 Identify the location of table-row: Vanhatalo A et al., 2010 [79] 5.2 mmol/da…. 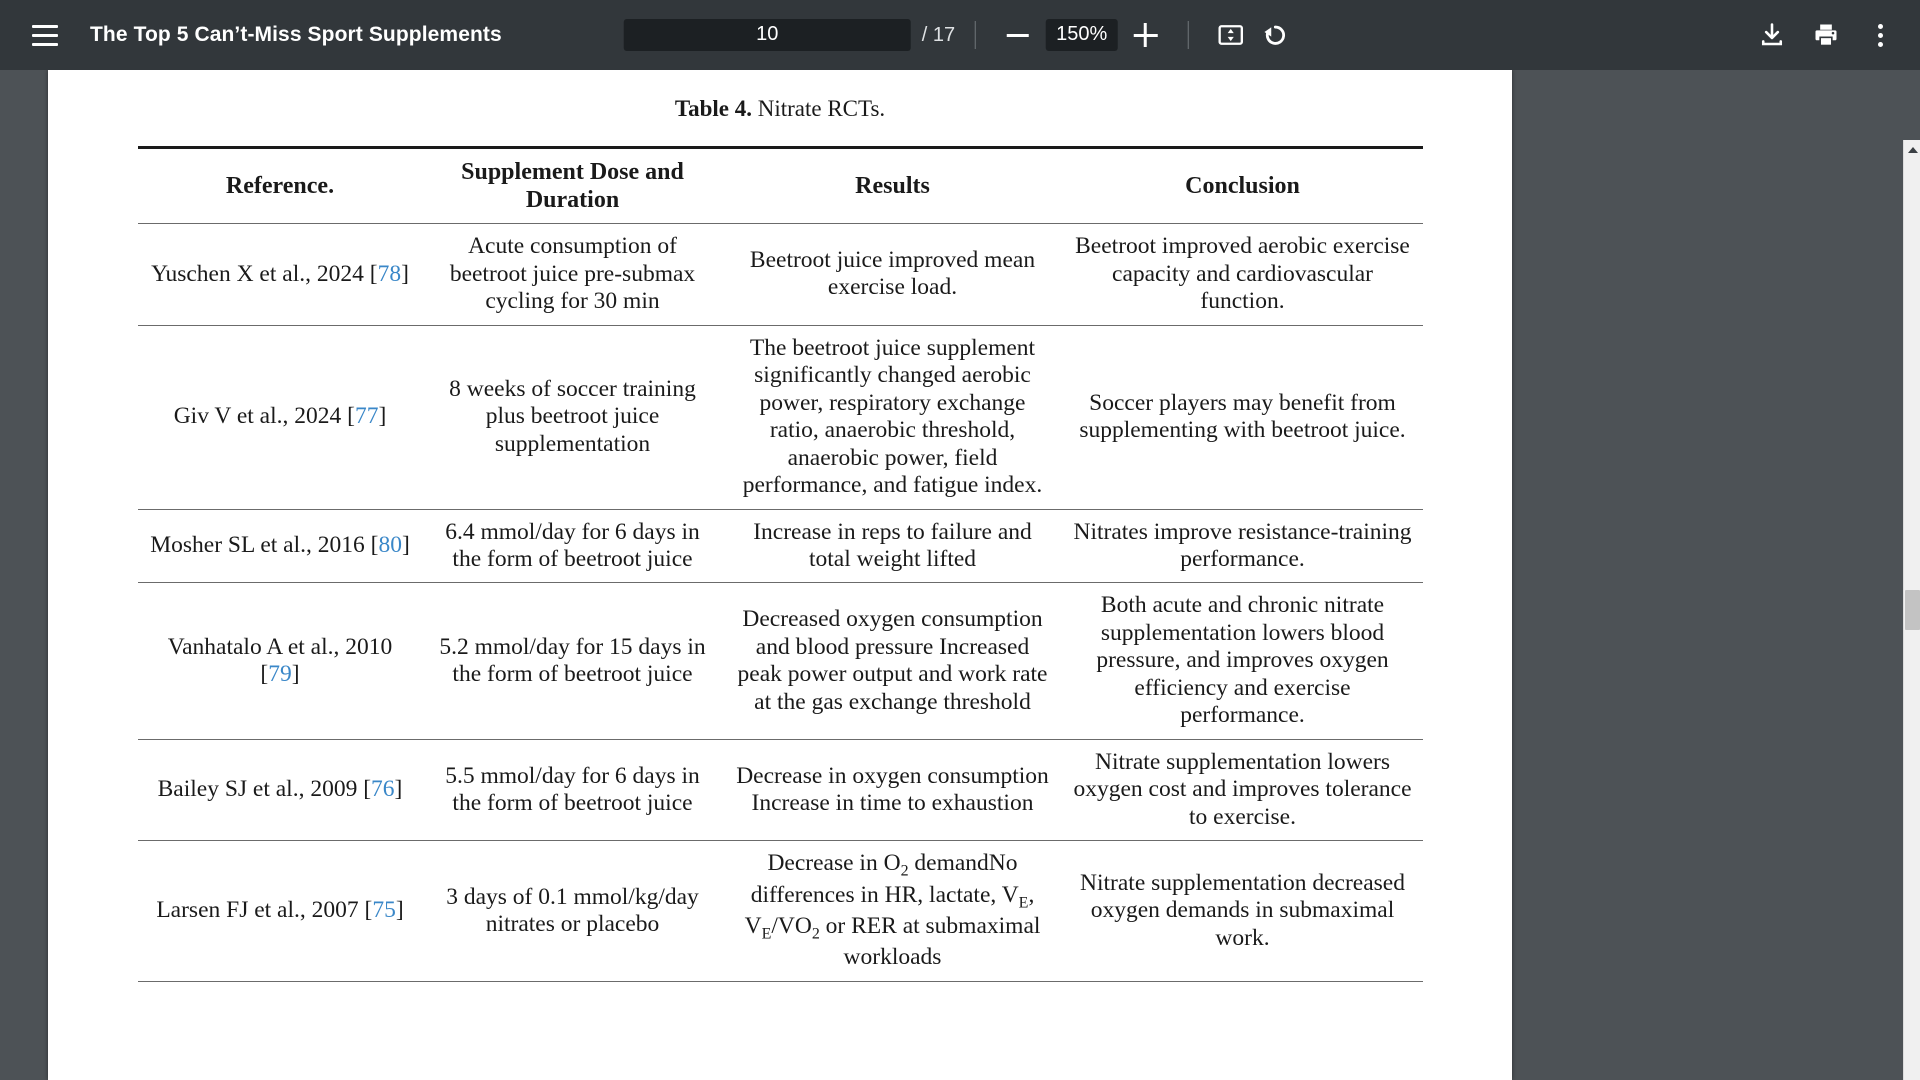
(780, 661).